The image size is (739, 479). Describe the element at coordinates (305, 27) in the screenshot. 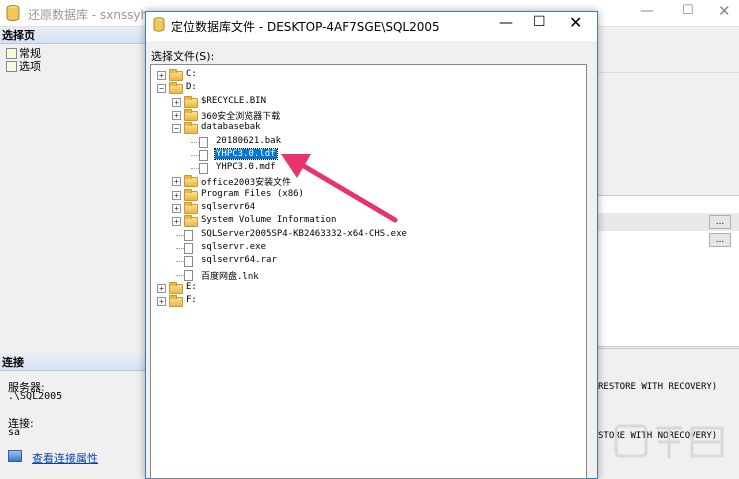

I see `dialog-title: 定位数据库文件 - DESKTOP-4AF7SGE\SQL2005` at that location.